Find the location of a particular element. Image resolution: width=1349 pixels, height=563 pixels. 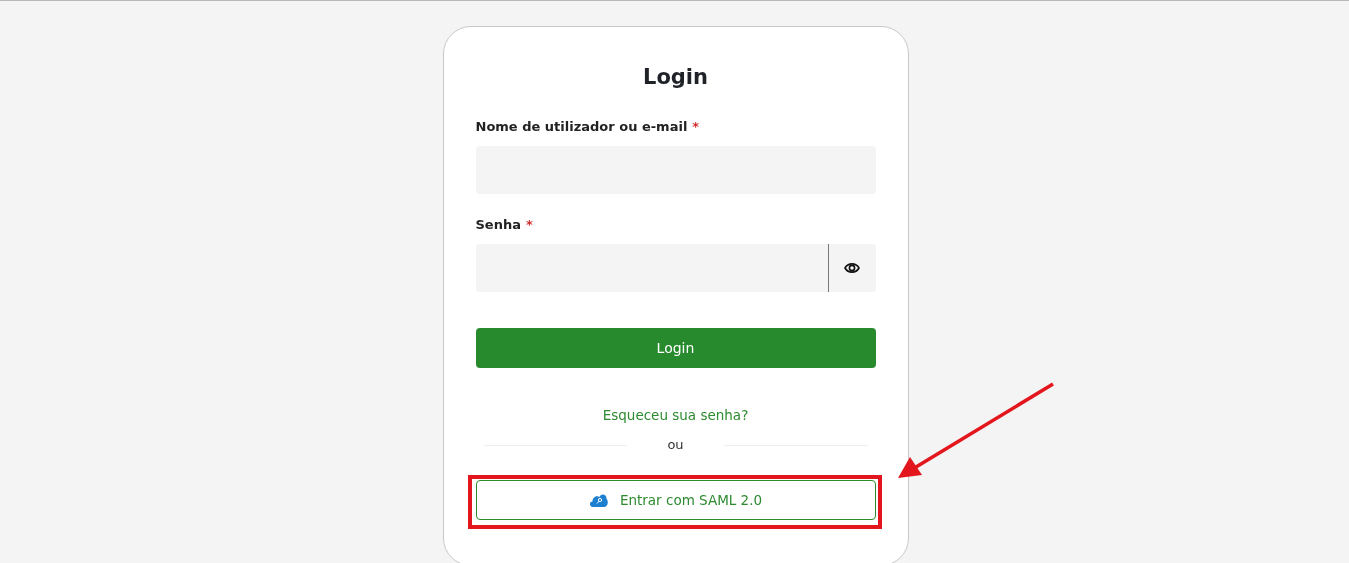

cloud-key-icon is located at coordinates (598, 500).